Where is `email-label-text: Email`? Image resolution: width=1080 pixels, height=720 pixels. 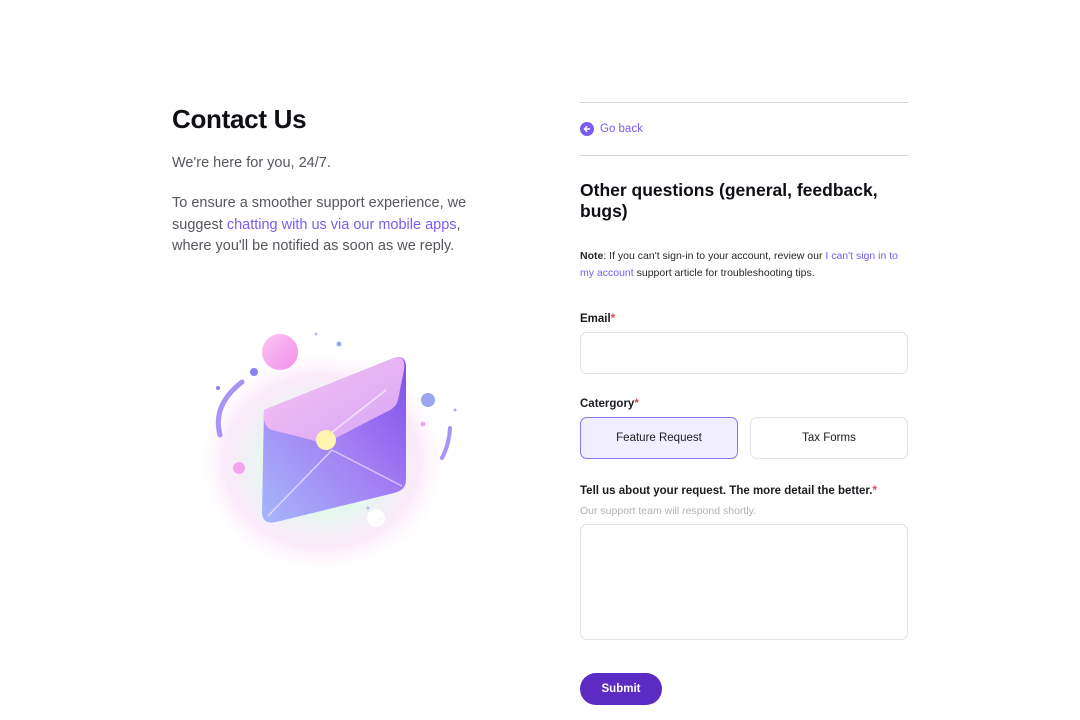
email-label-text: Email is located at coordinates (595, 319).